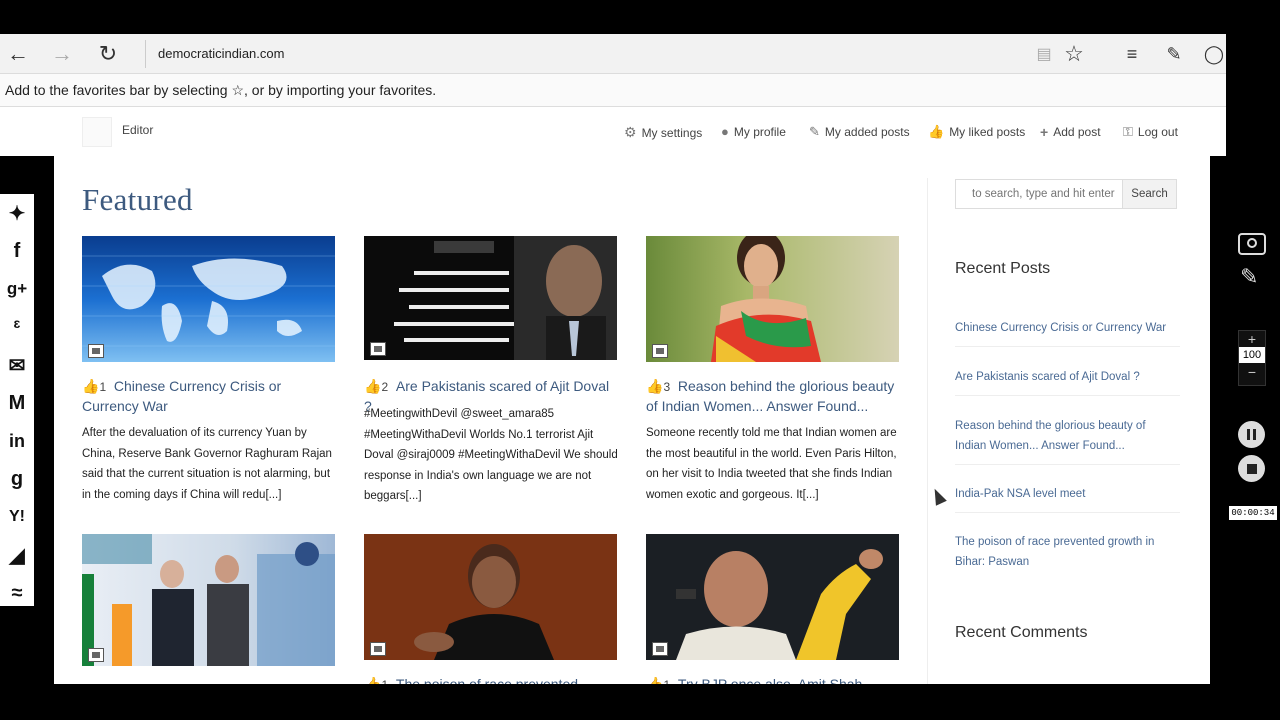  Describe the element at coordinates (1067, 498) in the screenshot. I see `recent-post-link: India-Pak NSA level meet` at that location.